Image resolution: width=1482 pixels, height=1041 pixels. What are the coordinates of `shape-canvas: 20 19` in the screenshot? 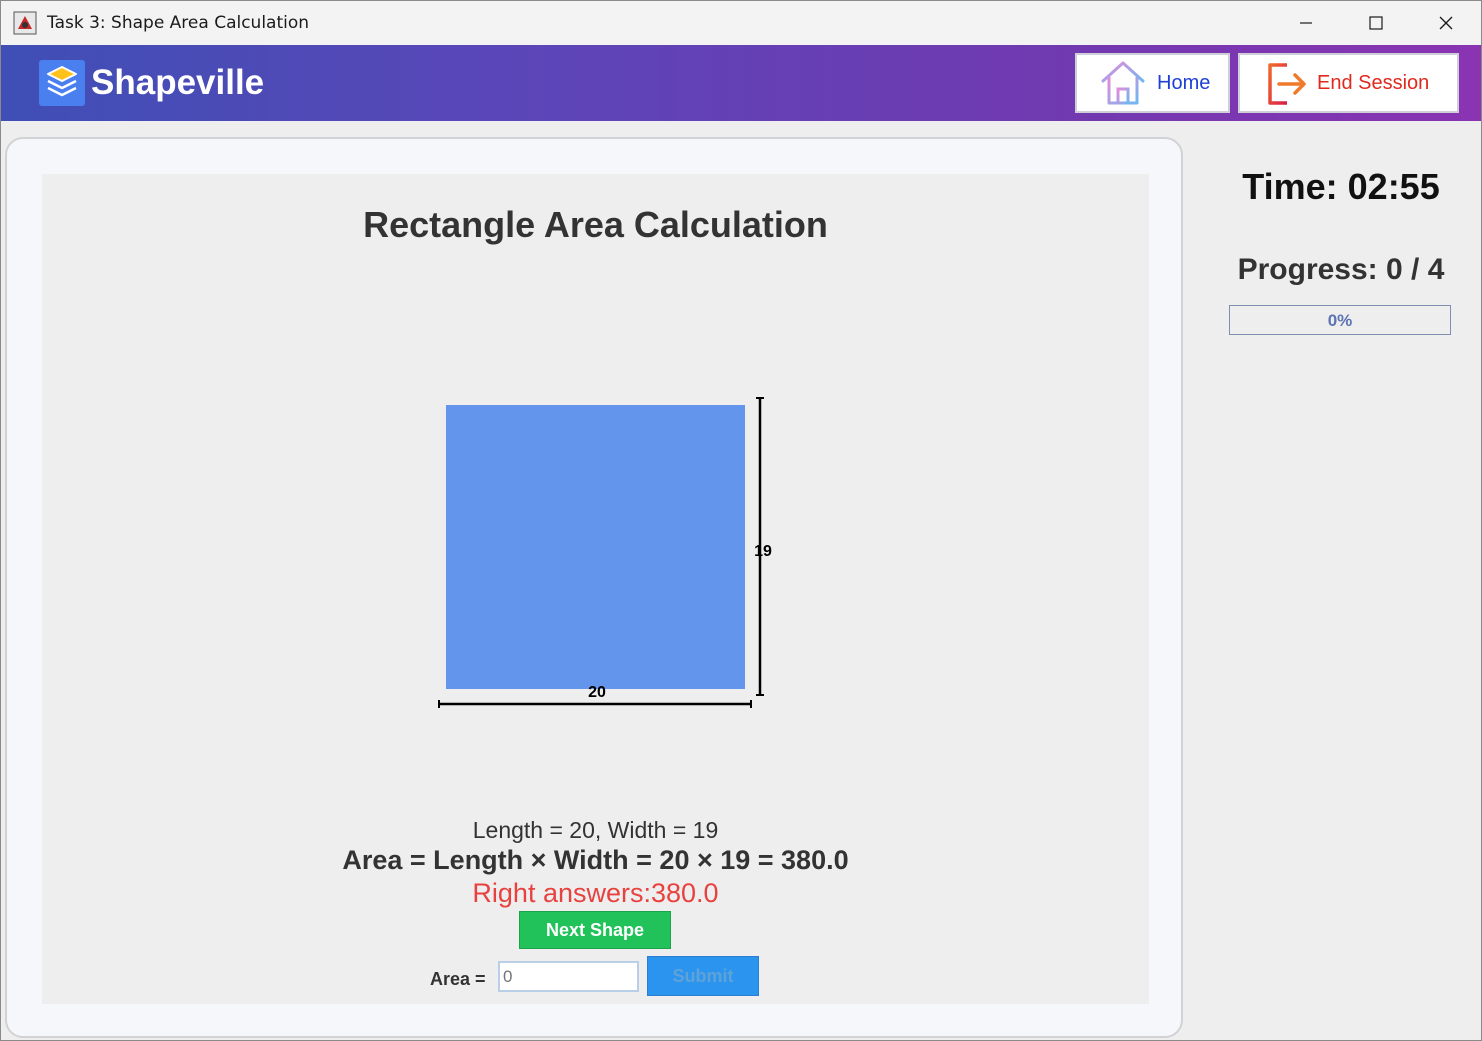 It's located at (605, 552).